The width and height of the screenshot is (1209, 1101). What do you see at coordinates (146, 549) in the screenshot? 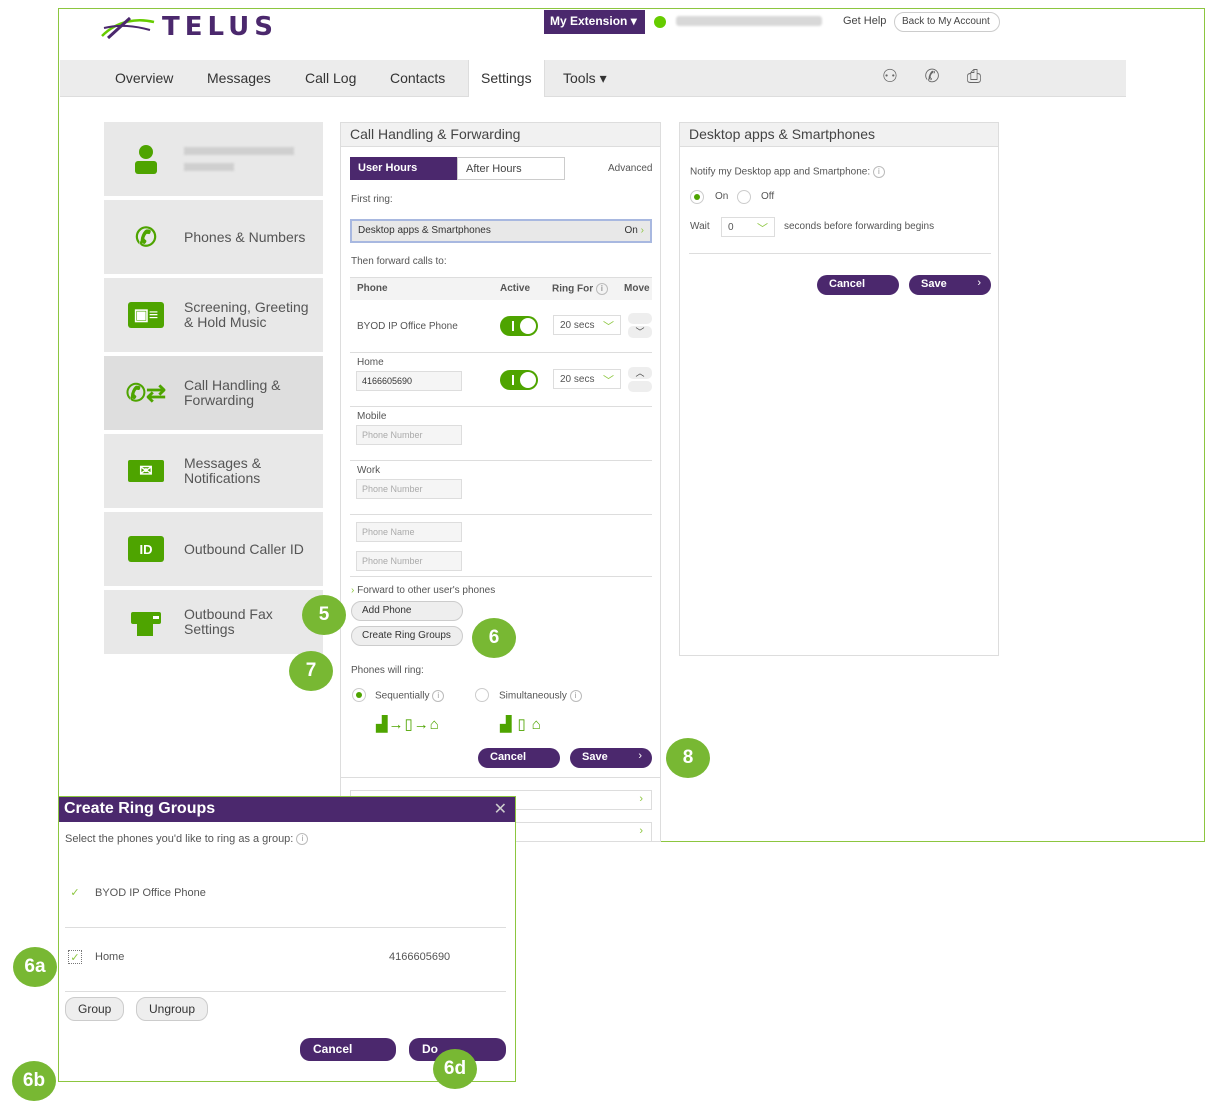
I see `id-badge-icon: ID` at bounding box center [146, 549].